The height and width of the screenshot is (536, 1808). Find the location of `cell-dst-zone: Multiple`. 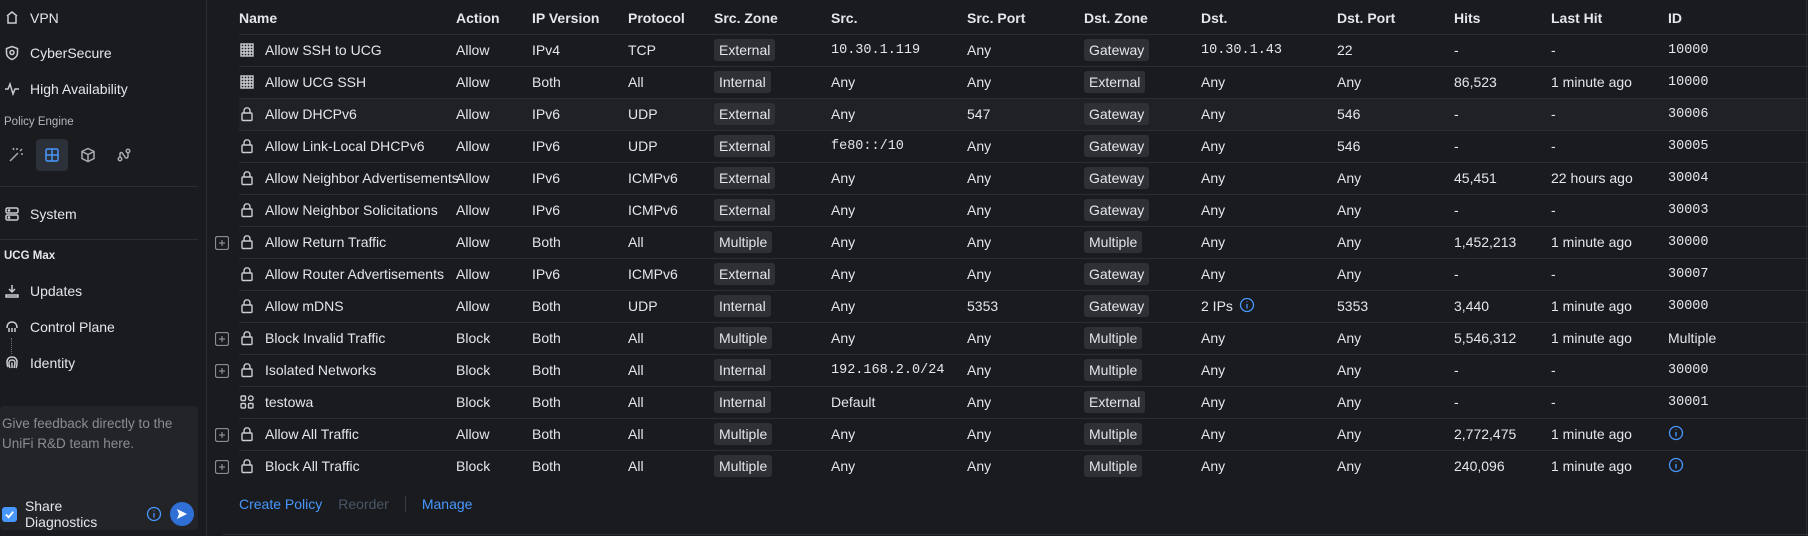

cell-dst-zone: Multiple is located at coordinates (1142, 370).